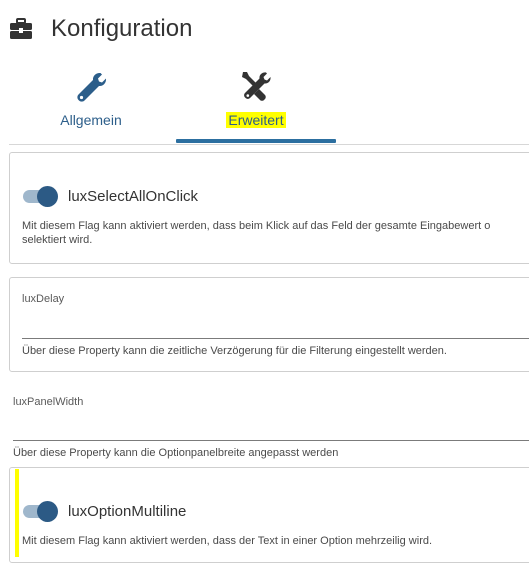 The height and width of the screenshot is (570, 529). I want to click on delay-label: luxDelay, so click(43, 299).